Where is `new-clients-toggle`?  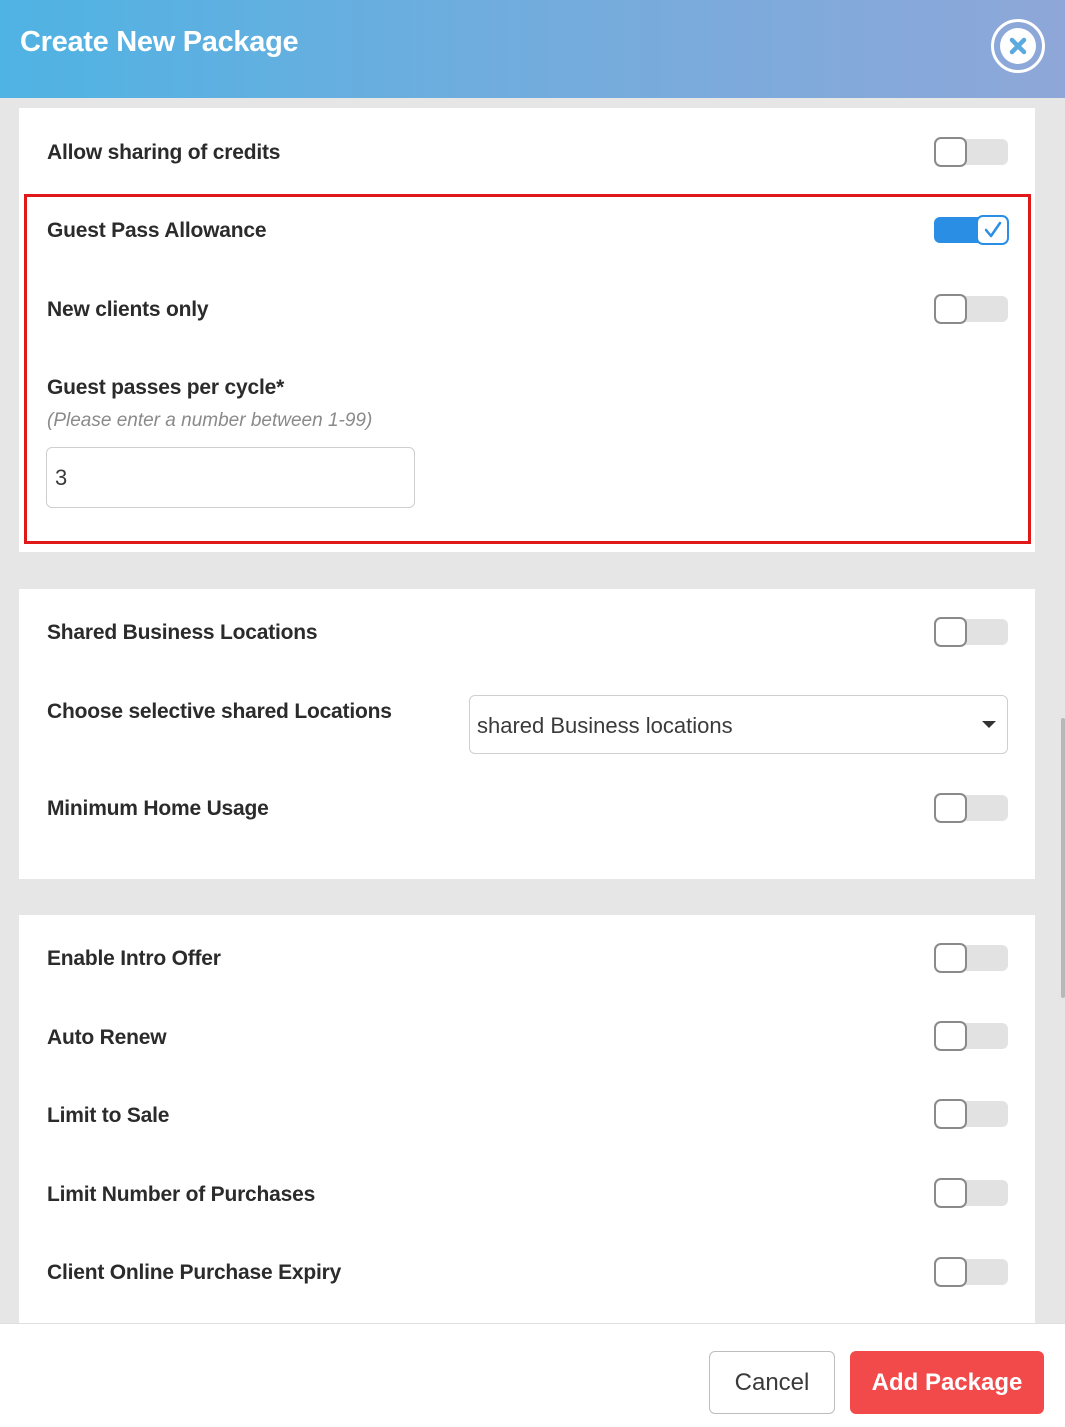
new-clients-toggle is located at coordinates (971, 309).